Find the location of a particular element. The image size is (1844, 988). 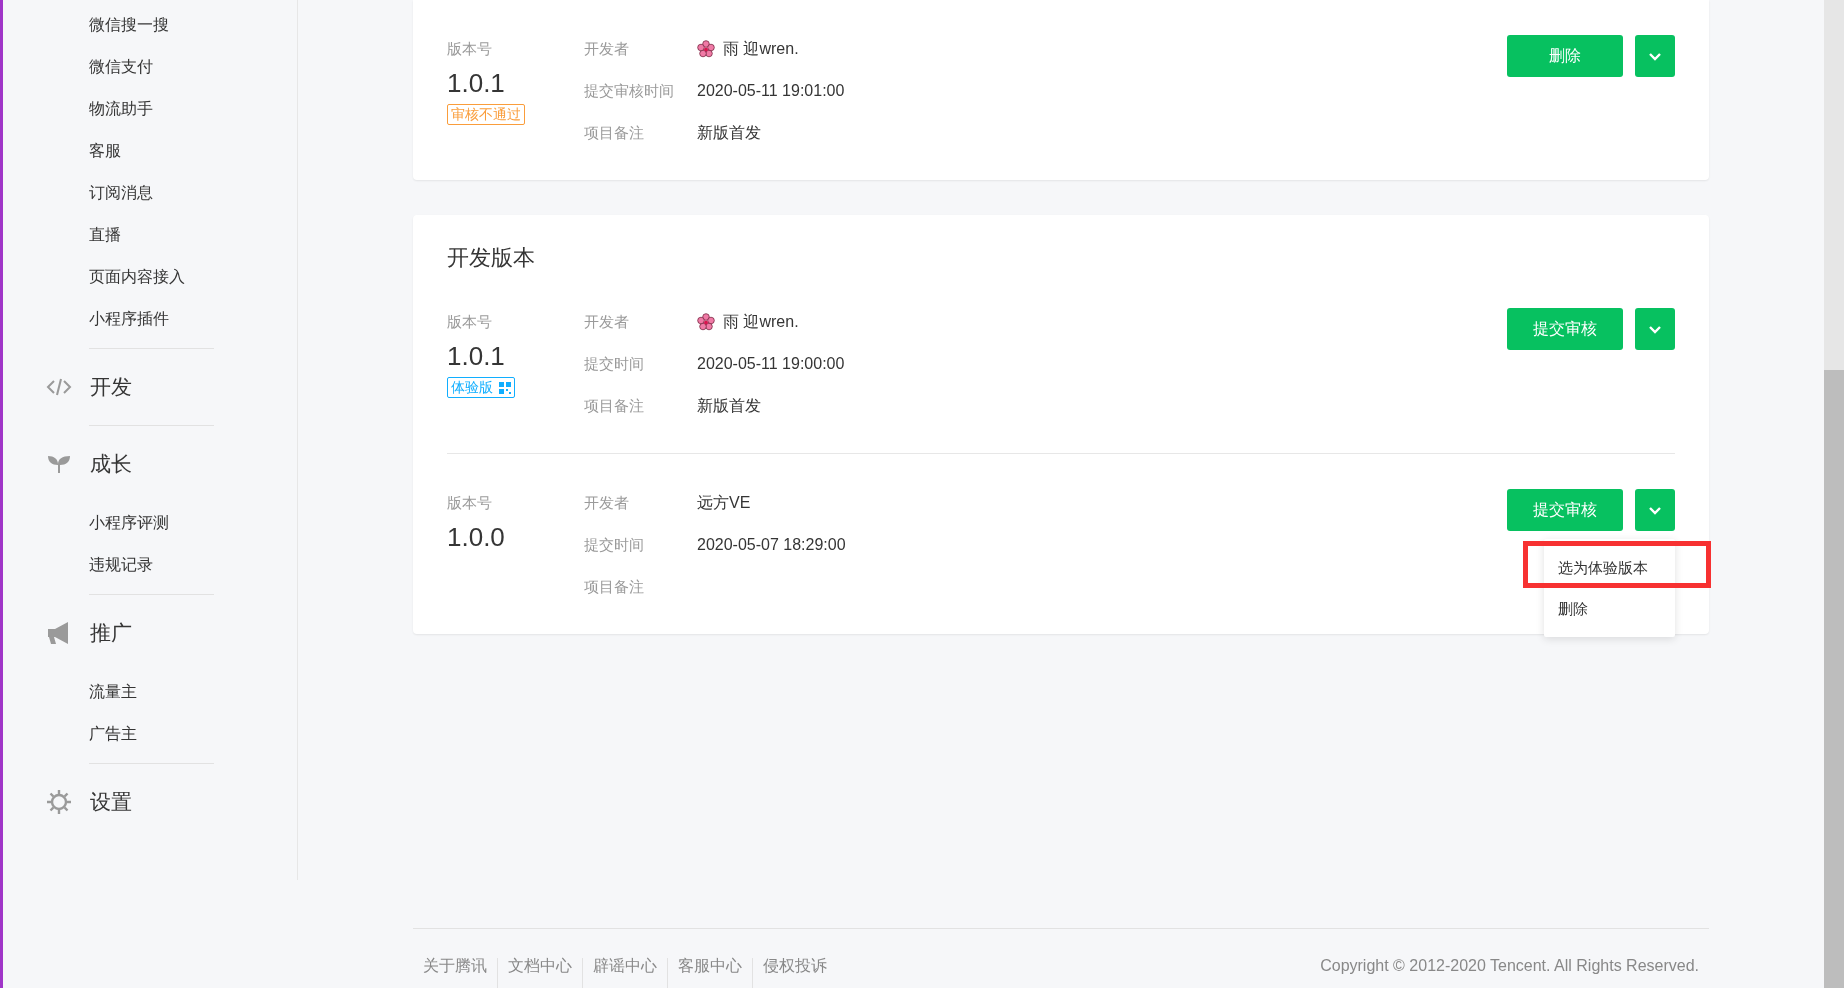

menu-item: 选为体验版本 is located at coordinates (1609, 567).